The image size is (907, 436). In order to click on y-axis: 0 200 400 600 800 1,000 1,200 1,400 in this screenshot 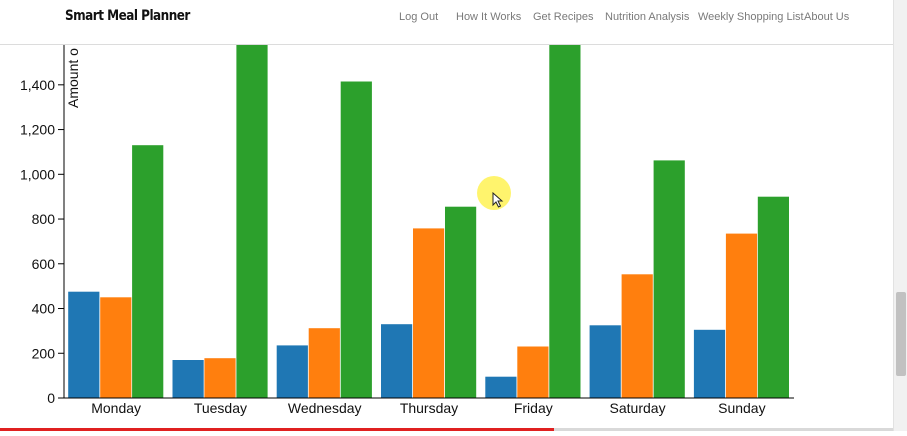, I will do `click(42, 224)`.